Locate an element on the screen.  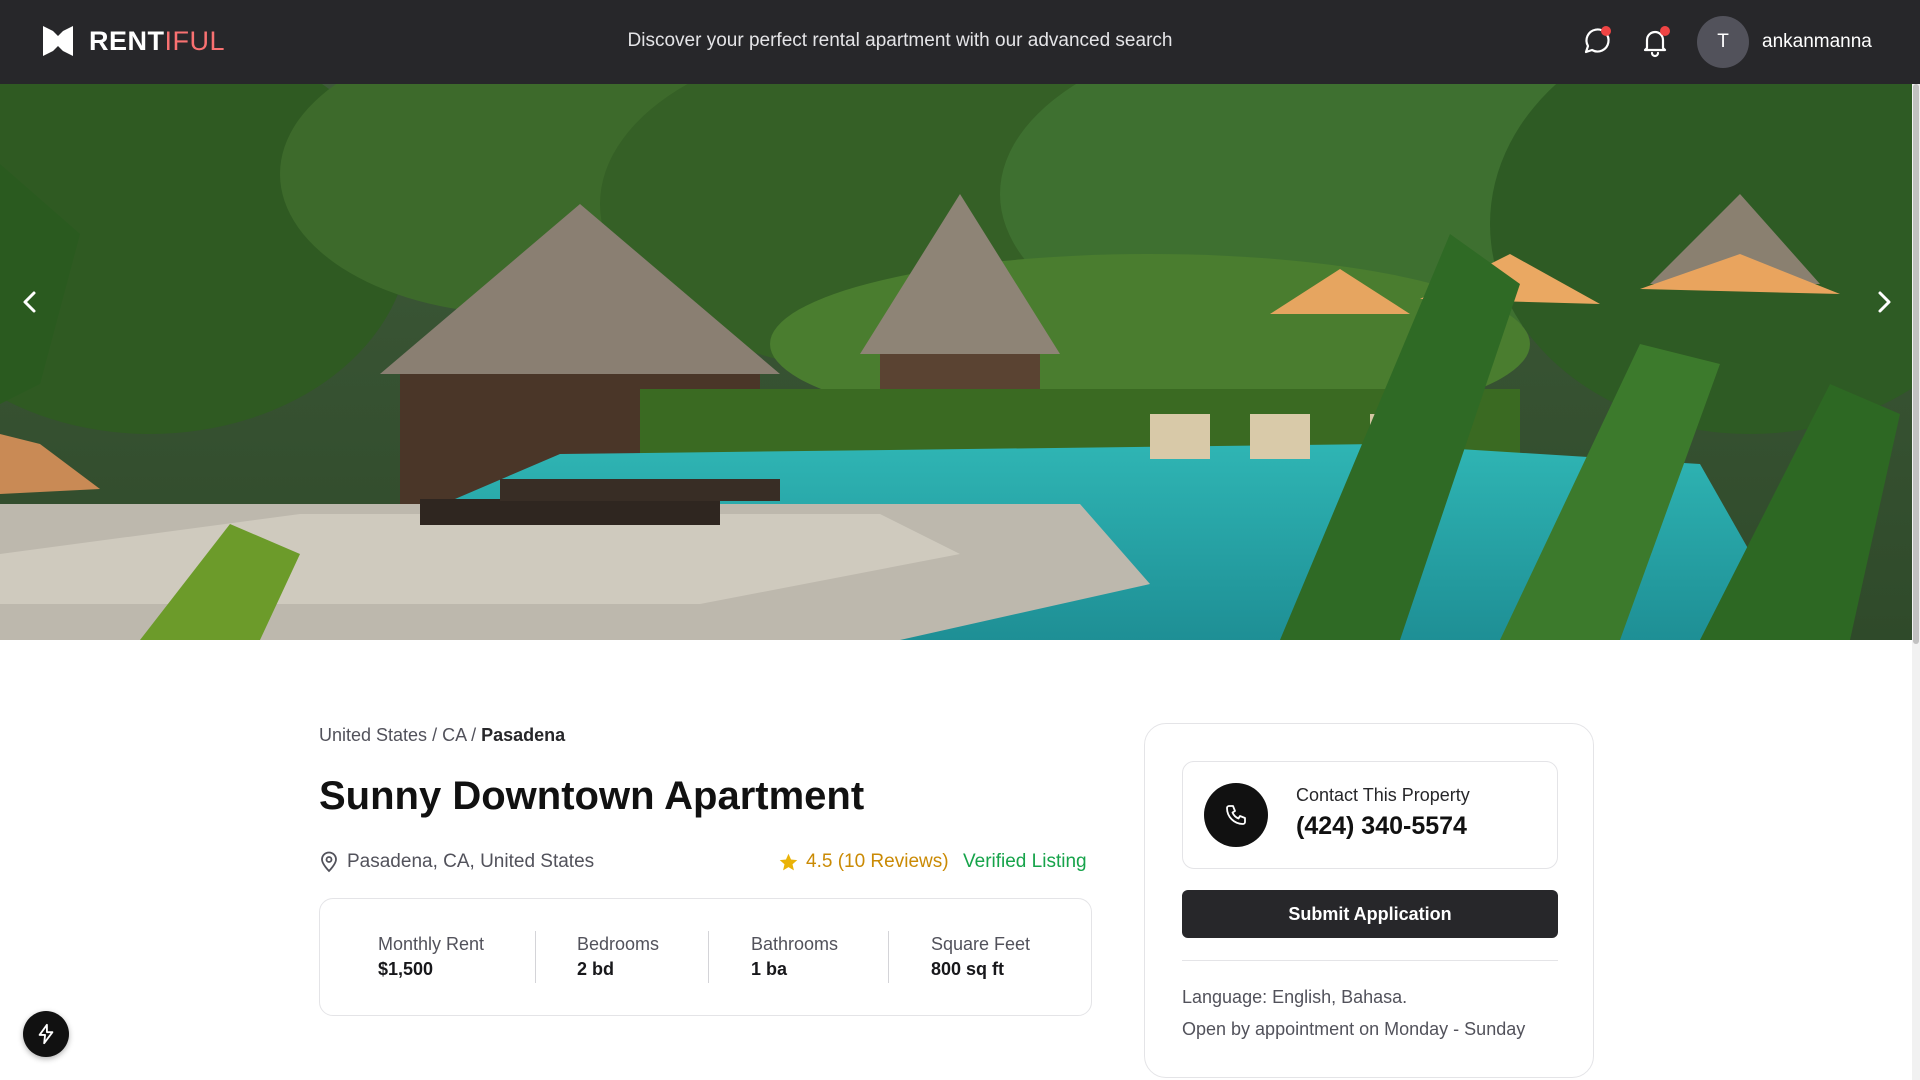
breadcrumb: United States / CA / Pasadena is located at coordinates (442, 735).